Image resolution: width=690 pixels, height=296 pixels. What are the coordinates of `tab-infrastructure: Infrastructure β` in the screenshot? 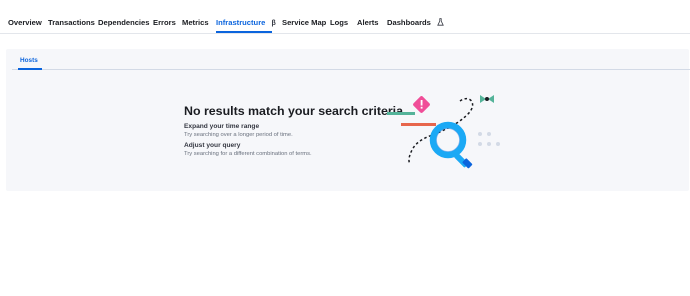 It's located at (246, 22).